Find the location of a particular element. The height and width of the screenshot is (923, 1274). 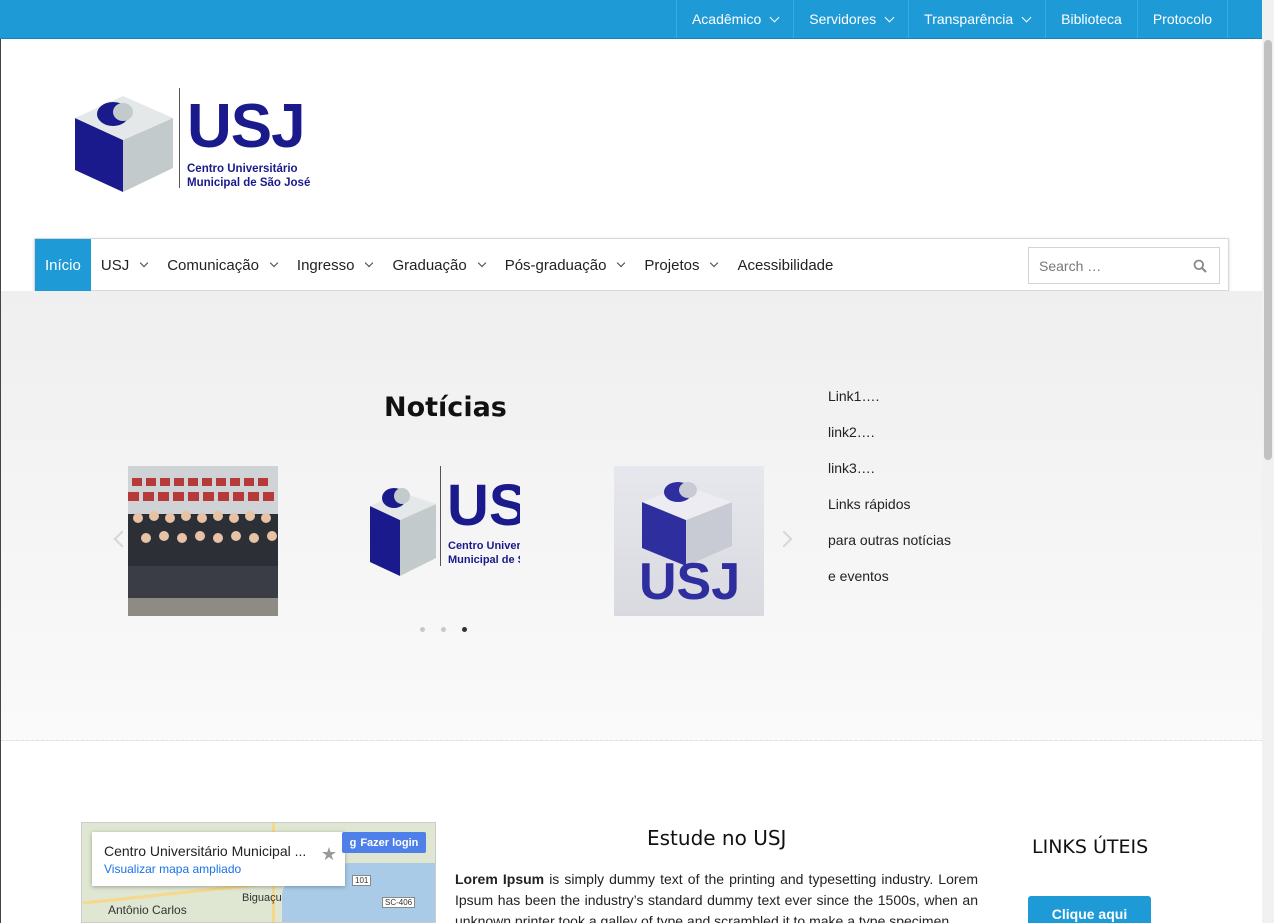

quick-link: link3…. is located at coordinates (889, 476).